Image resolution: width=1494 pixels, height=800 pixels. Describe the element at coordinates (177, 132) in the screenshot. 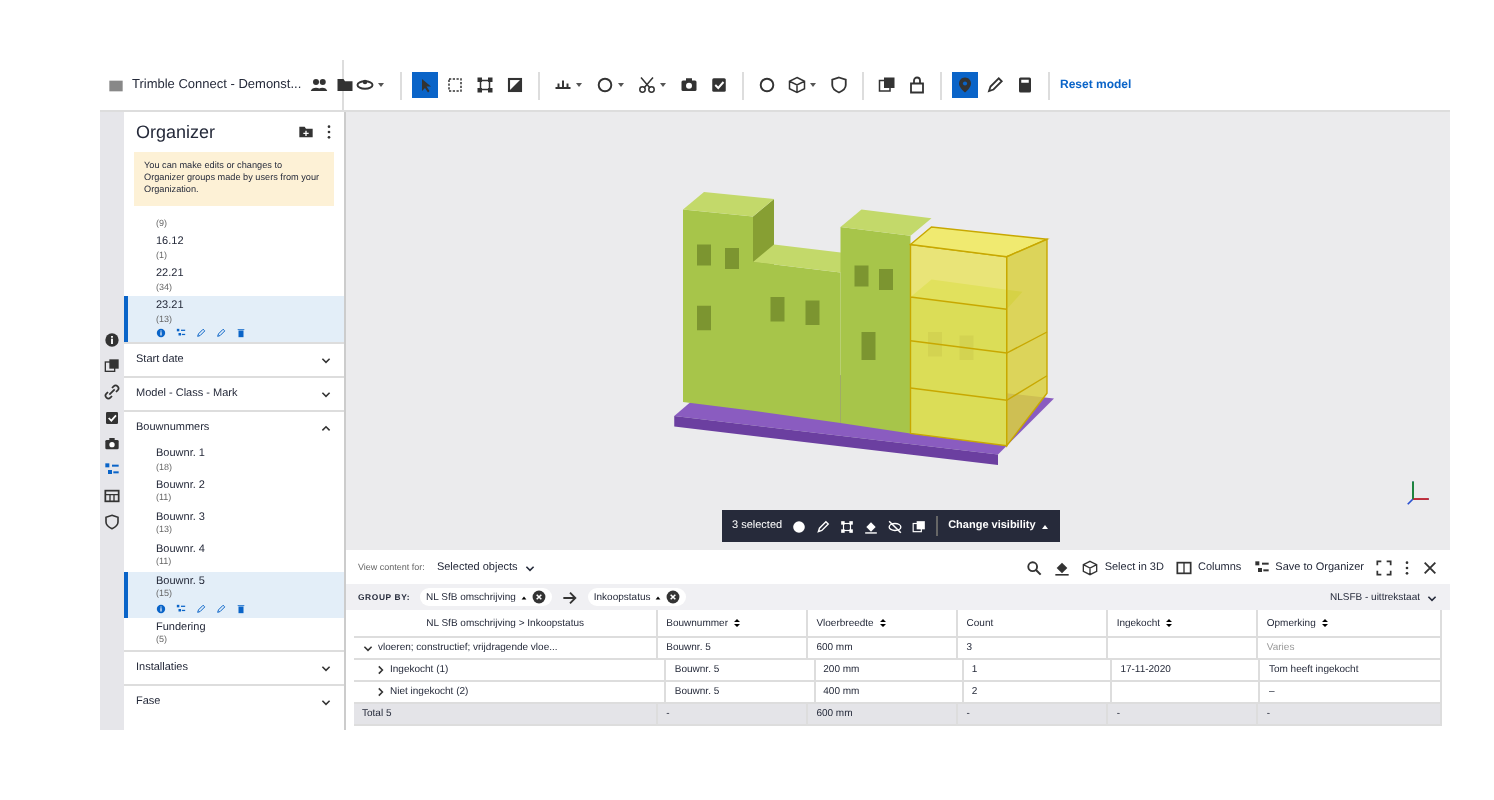

I see `organizer-title: Organizer` at that location.